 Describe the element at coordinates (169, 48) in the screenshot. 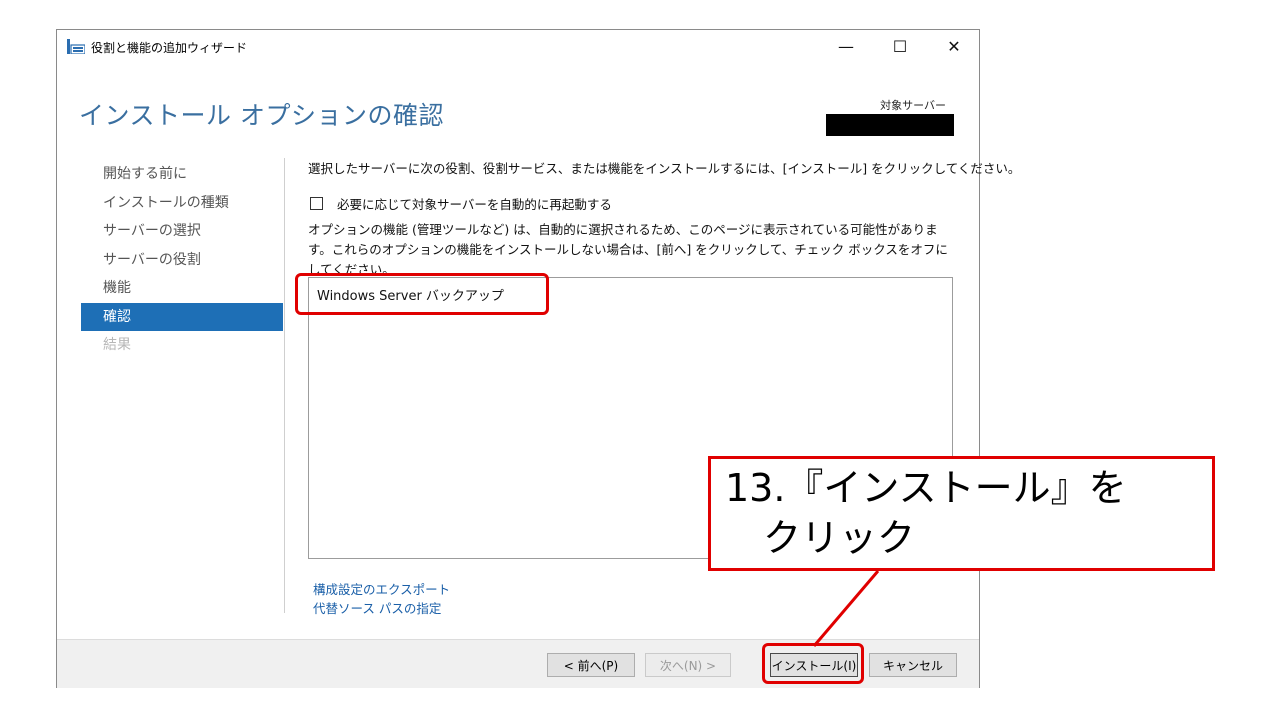

I see `window-title: 役割と機能の追加ウィザード` at that location.